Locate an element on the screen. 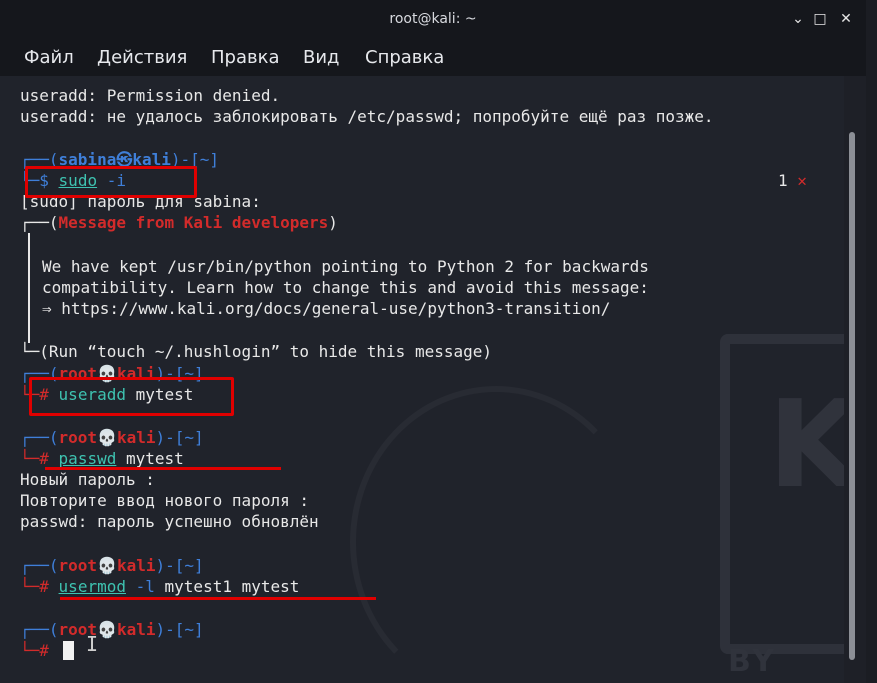  command-name: passwd is located at coordinates (87, 458).